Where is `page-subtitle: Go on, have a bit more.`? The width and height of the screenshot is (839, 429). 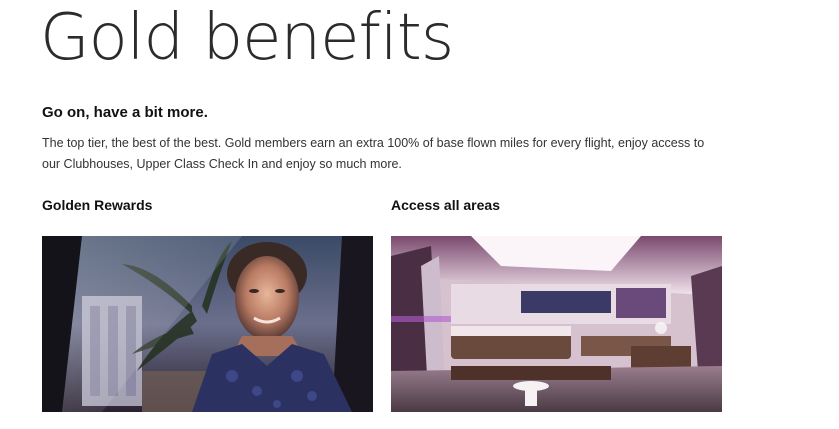 page-subtitle: Go on, have a bit more. is located at coordinates (125, 112).